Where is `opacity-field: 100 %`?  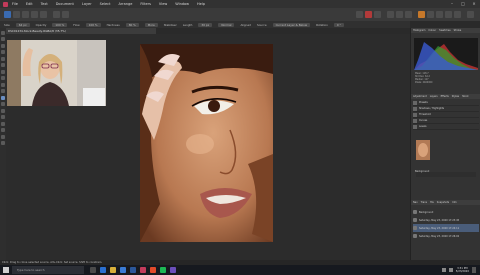
opacity-field: 100 % is located at coordinates (60, 24).